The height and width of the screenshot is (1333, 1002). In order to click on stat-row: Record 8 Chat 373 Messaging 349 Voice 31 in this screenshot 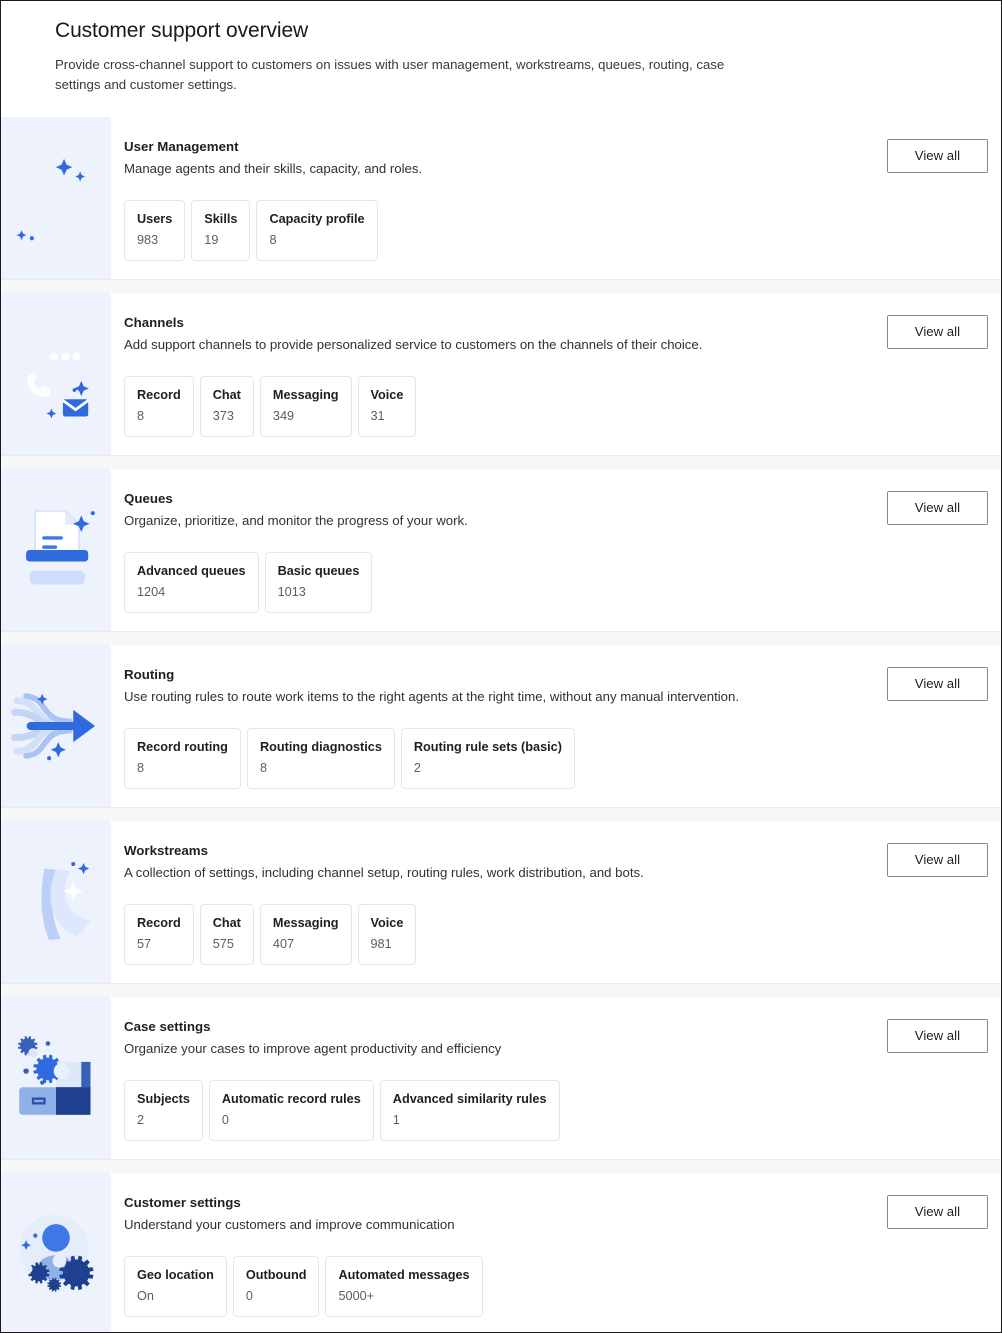, I will do `click(505, 406)`.